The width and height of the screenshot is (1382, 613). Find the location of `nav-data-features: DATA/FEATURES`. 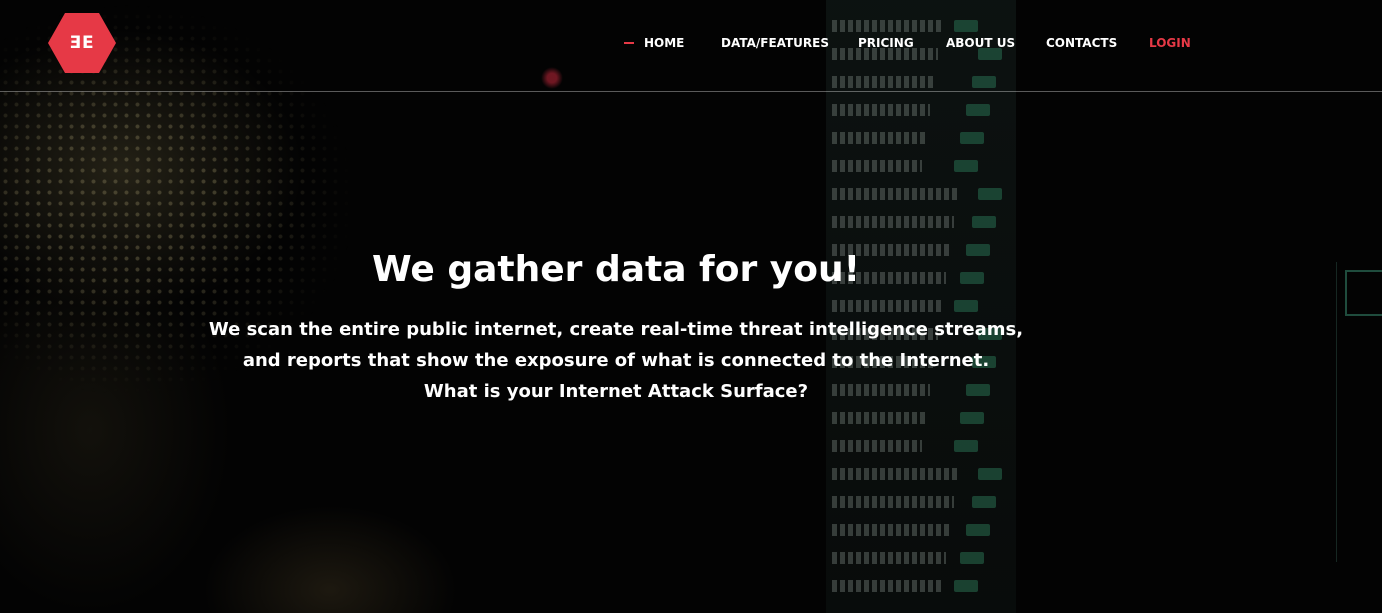

nav-data-features: DATA/FEATURES is located at coordinates (775, 43).